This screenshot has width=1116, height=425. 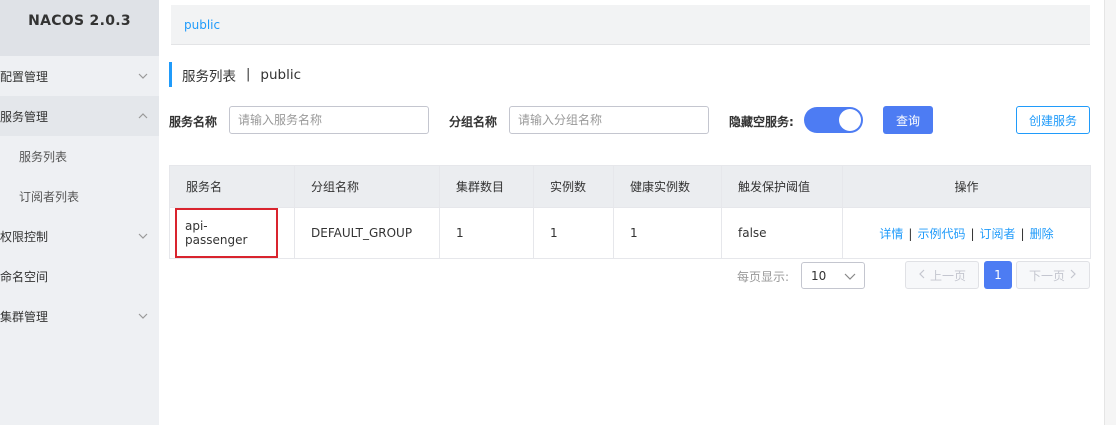 I want to click on sidebar-item-label: 命名空间, so click(x=24, y=276).